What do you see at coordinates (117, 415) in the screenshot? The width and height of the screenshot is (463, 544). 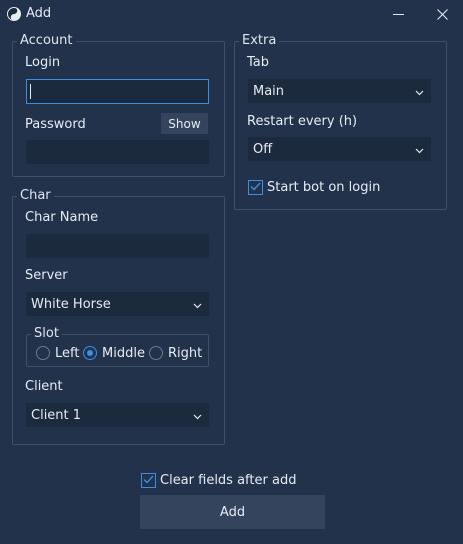 I see `client-dropdown: Client 1` at bounding box center [117, 415].